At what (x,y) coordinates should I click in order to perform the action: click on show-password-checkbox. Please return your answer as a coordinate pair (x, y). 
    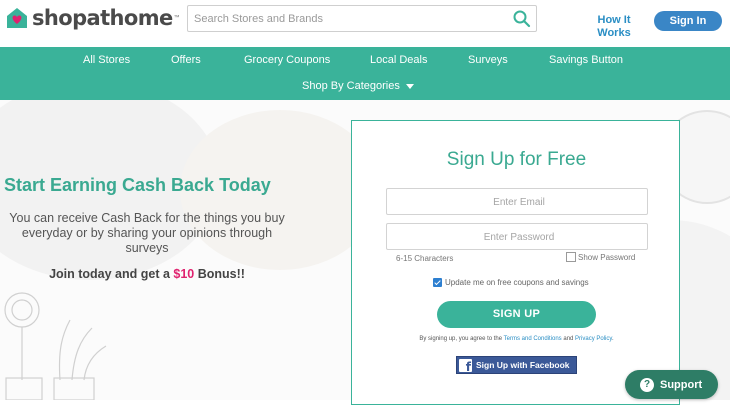
    Looking at the image, I should click on (571, 257).